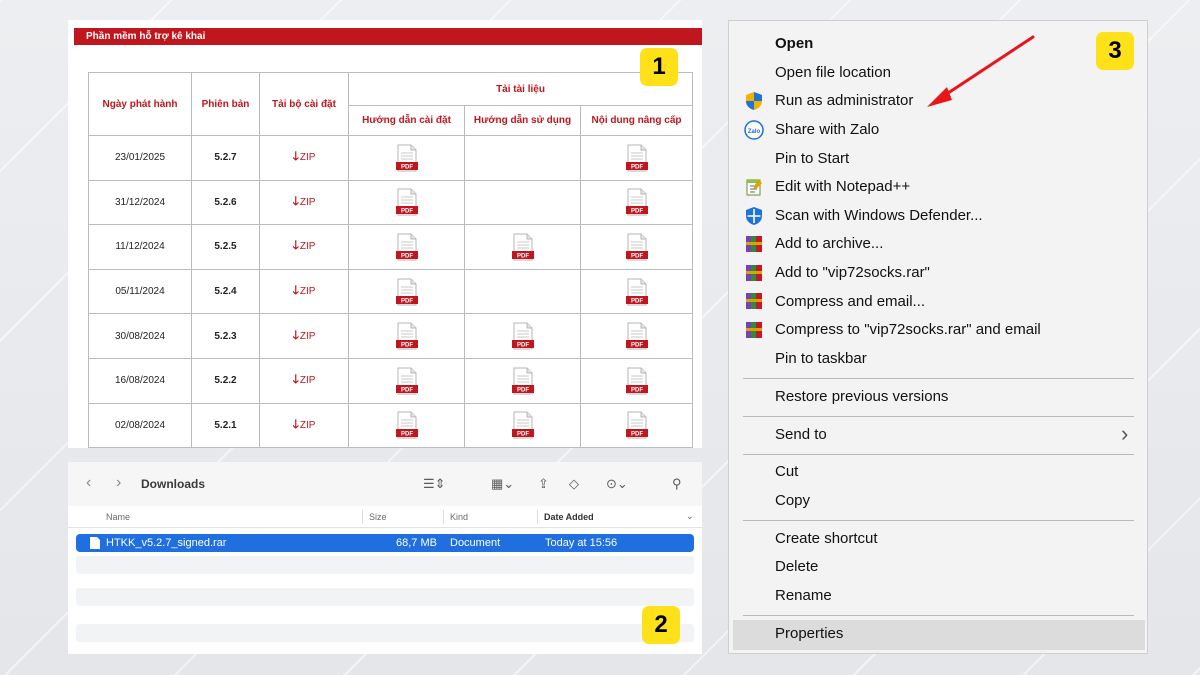 Image resolution: width=1200 pixels, height=675 pixels. I want to click on menu-item-delete: Delete, so click(796, 566).